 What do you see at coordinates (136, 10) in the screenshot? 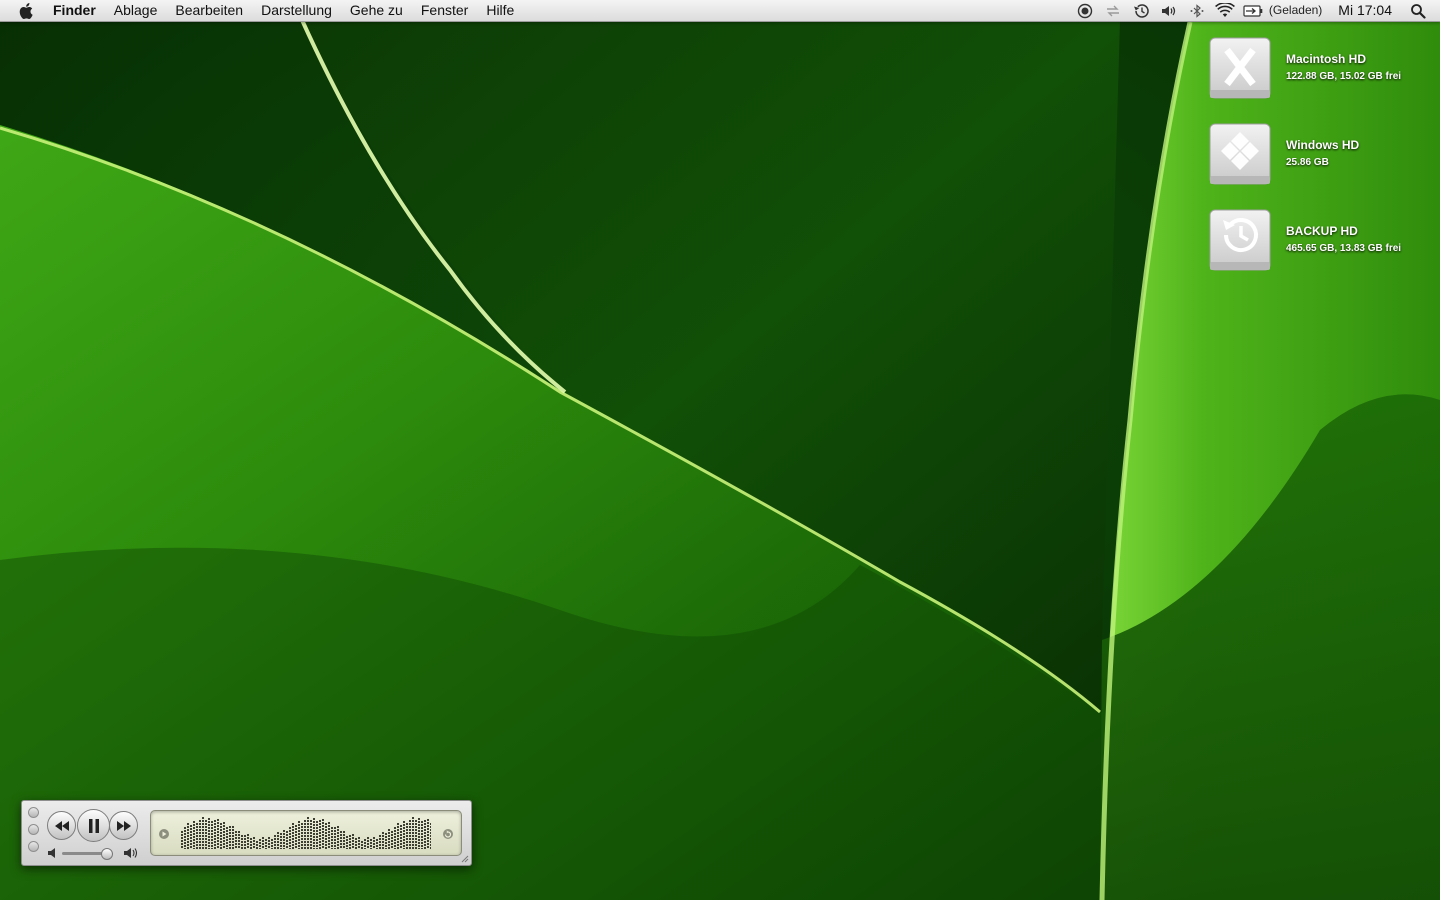
I see `menu-ablage: Ablage` at bounding box center [136, 10].